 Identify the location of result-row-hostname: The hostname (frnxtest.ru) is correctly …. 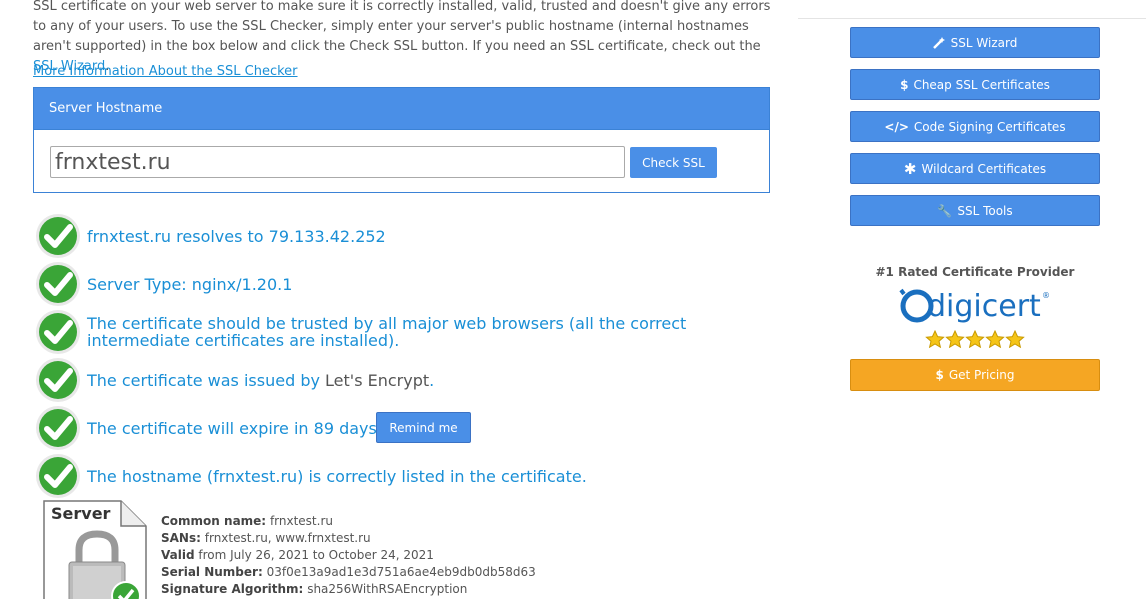
(405, 476).